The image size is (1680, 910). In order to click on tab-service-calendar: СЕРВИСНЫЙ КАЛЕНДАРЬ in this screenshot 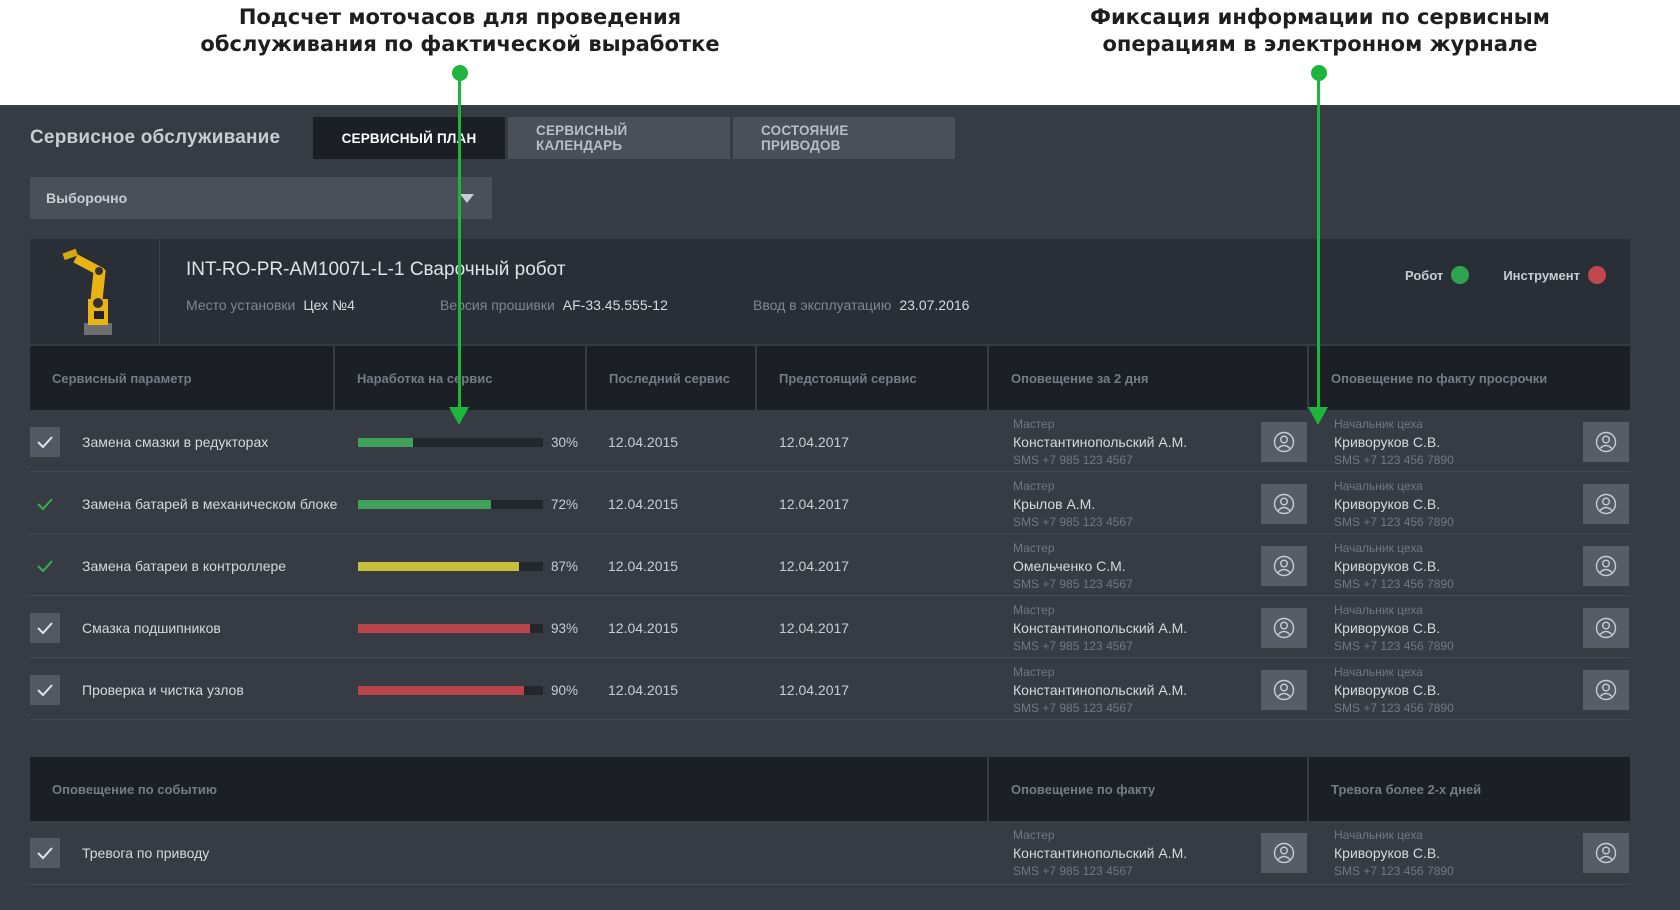, I will do `click(619, 138)`.